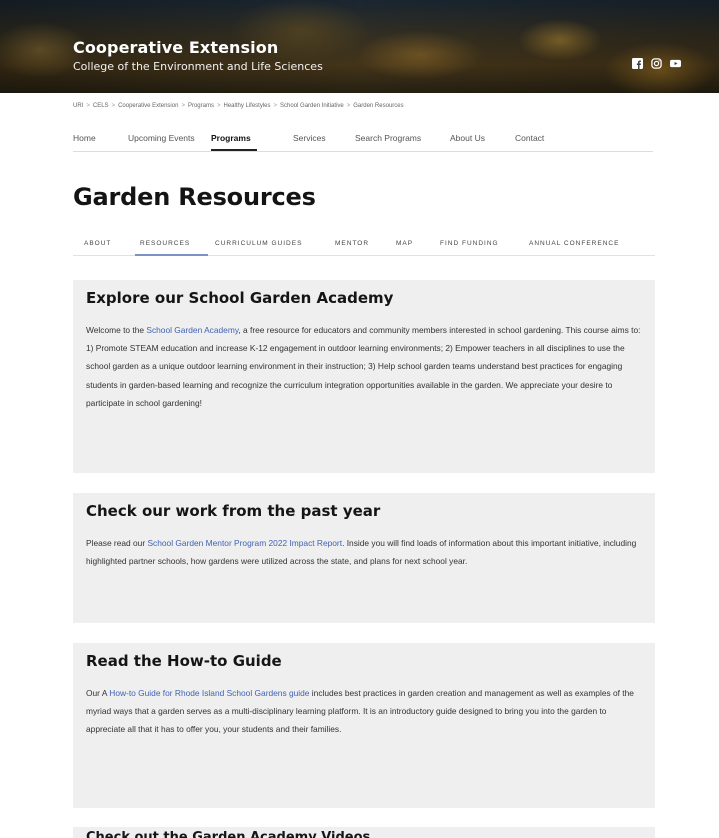 The width and height of the screenshot is (719, 838). What do you see at coordinates (192, 330) in the screenshot?
I see `school-garden-academy-link: School Garden Academy` at bounding box center [192, 330].